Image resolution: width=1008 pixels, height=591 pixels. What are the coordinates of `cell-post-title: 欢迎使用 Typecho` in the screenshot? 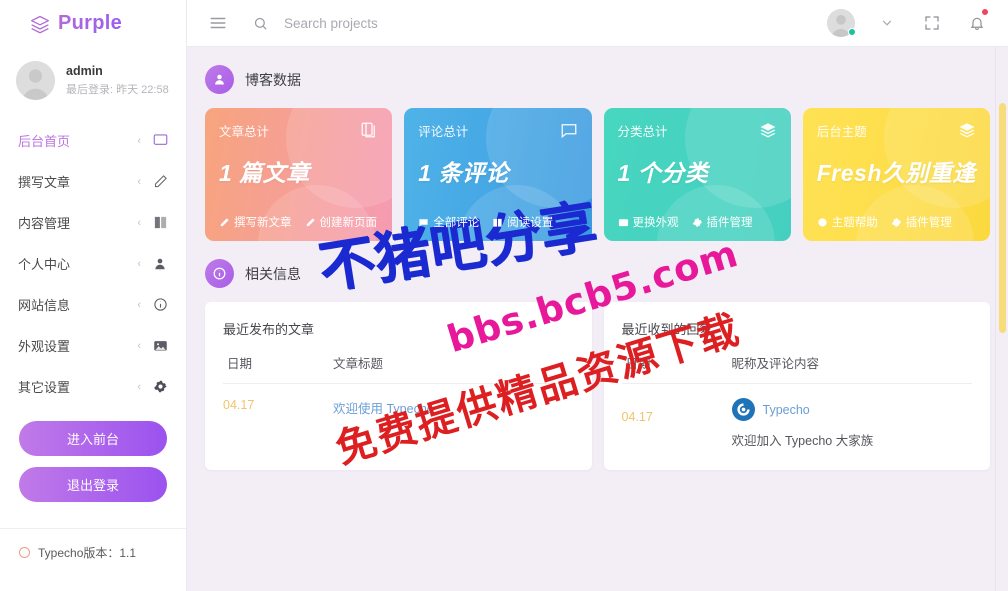 It's located at (453, 401).